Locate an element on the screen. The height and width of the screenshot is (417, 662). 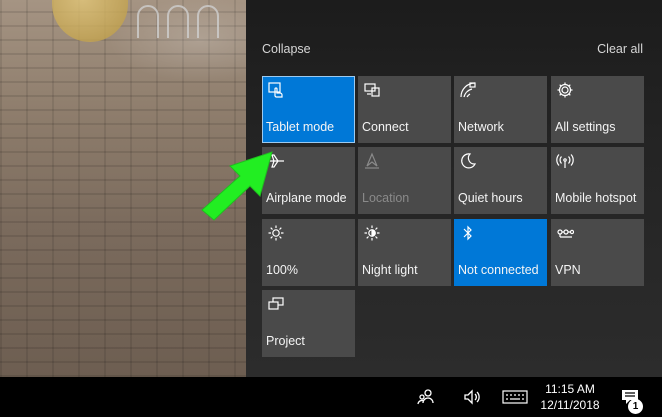
taskbar: 11:15 AM 12/11/2018 1 is located at coordinates (331, 397).